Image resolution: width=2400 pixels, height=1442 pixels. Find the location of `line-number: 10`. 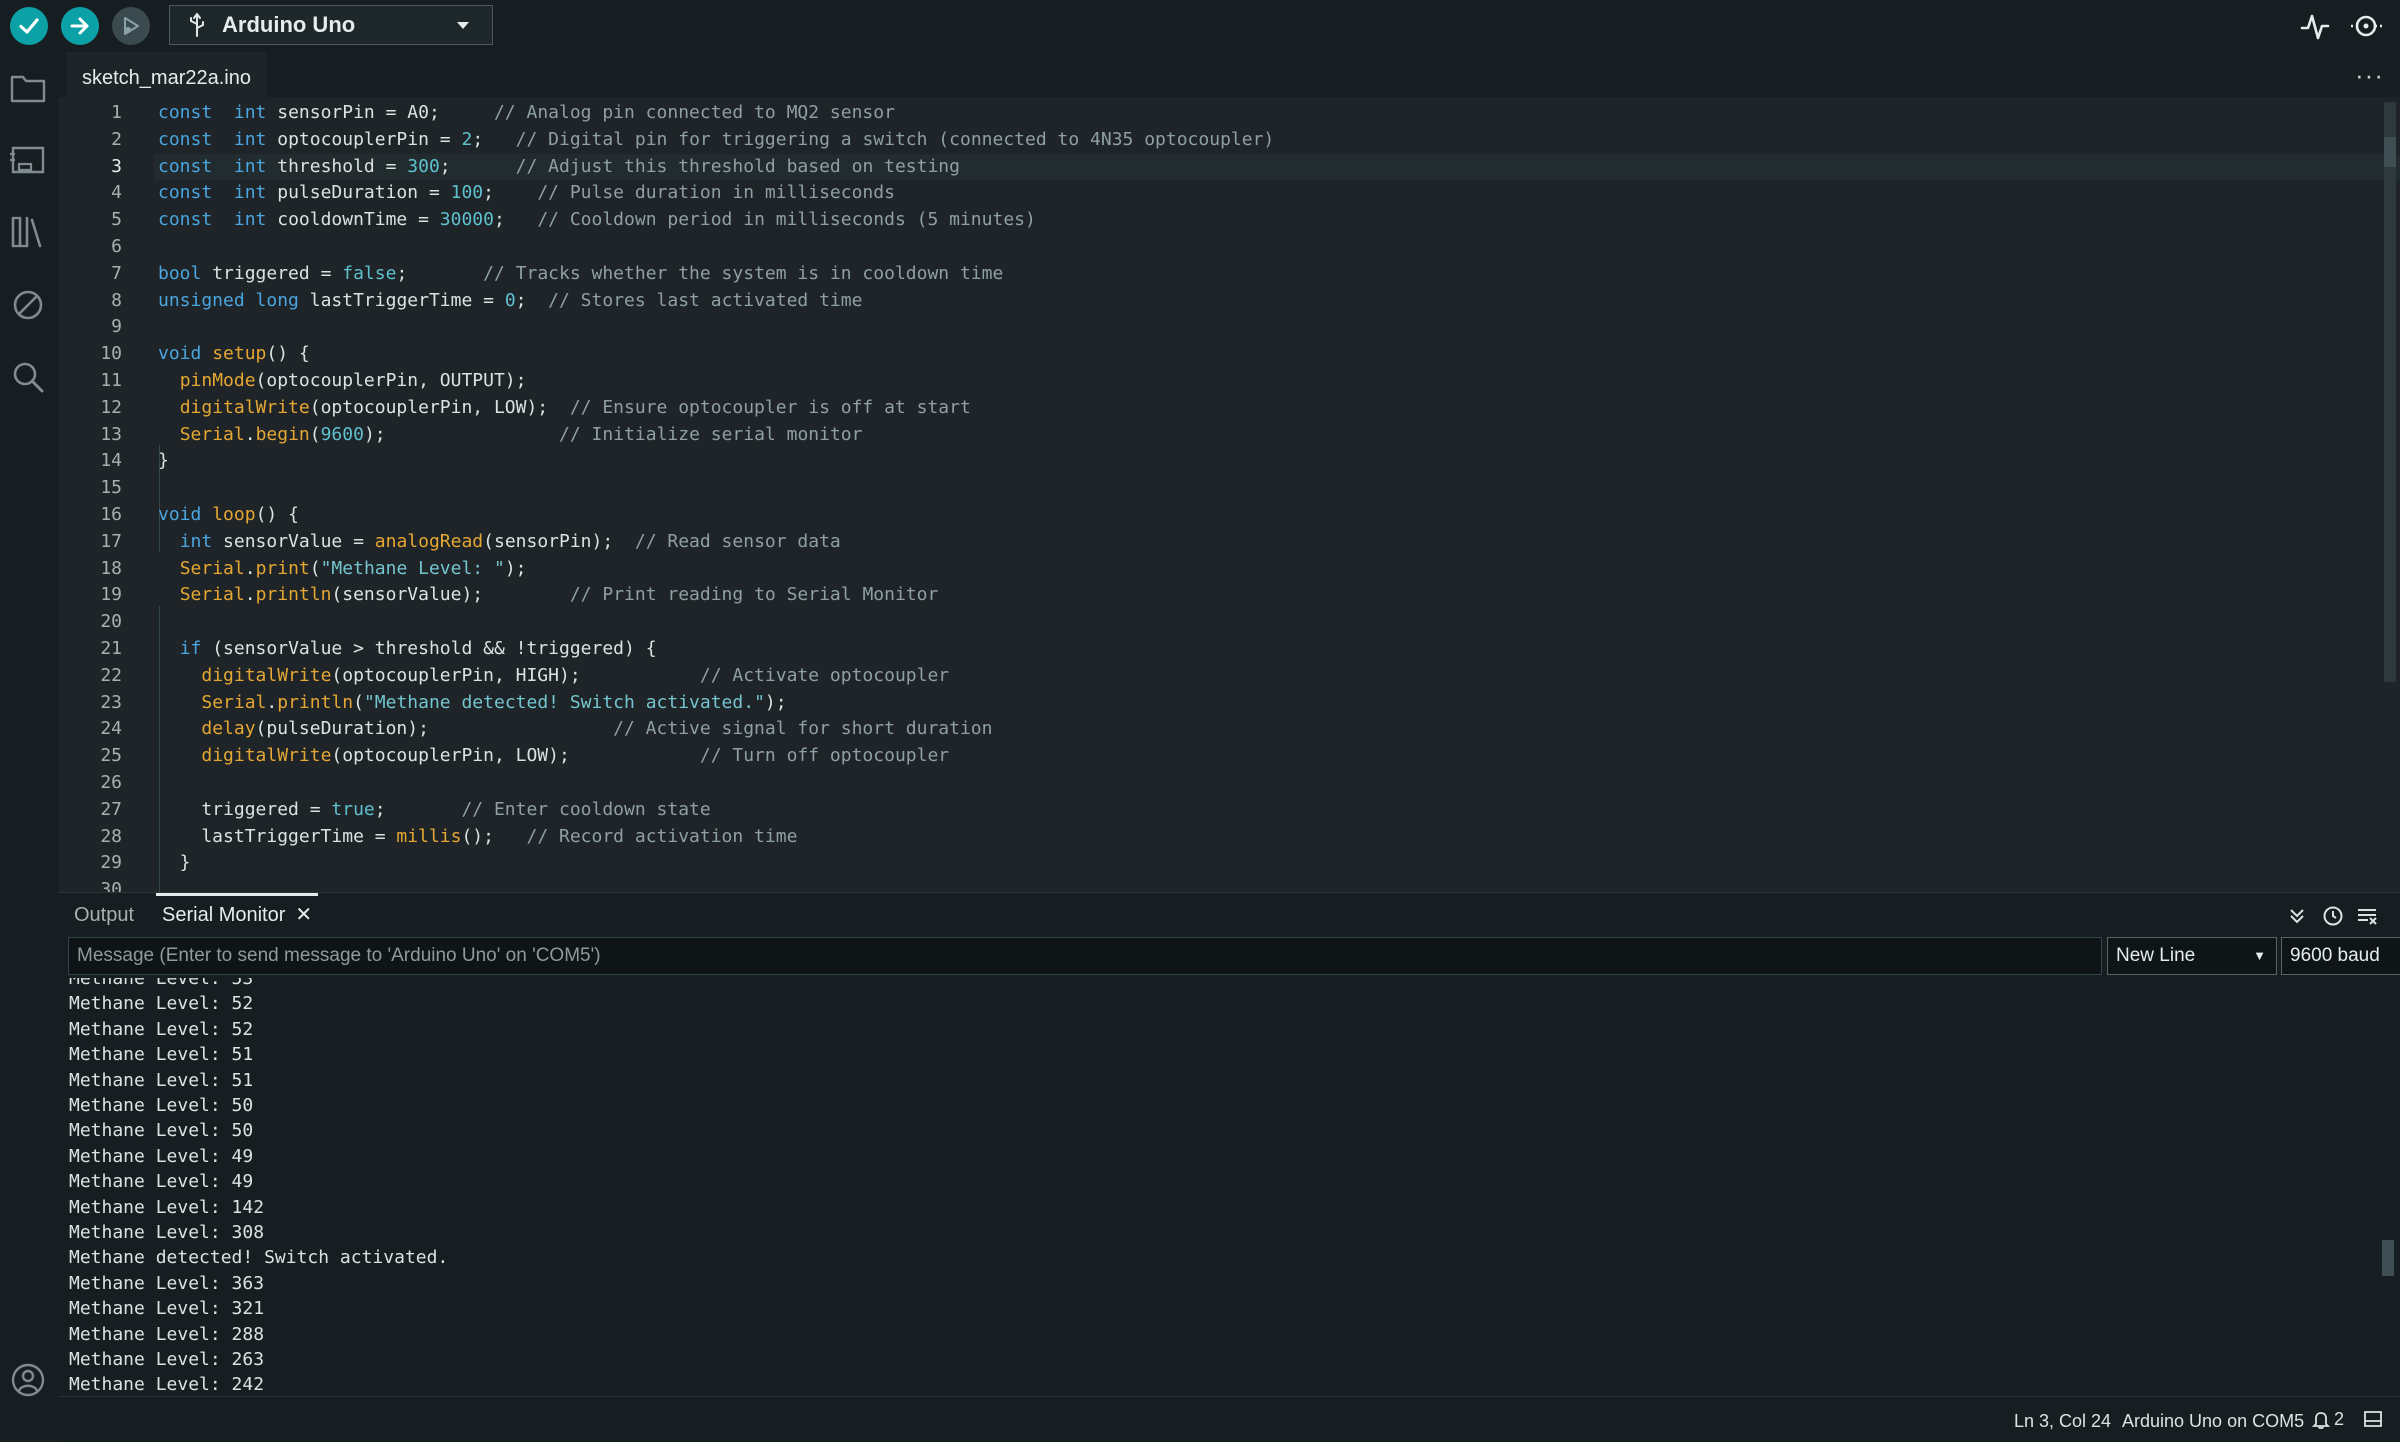

line-number: 10 is located at coordinates (111, 354).